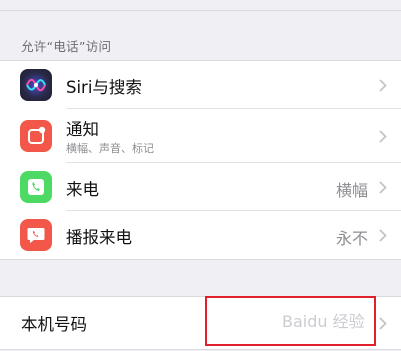 Image resolution: width=401 pixels, height=351 pixels. I want to click on siri-search-label: Siri与搜索, so click(104, 87).